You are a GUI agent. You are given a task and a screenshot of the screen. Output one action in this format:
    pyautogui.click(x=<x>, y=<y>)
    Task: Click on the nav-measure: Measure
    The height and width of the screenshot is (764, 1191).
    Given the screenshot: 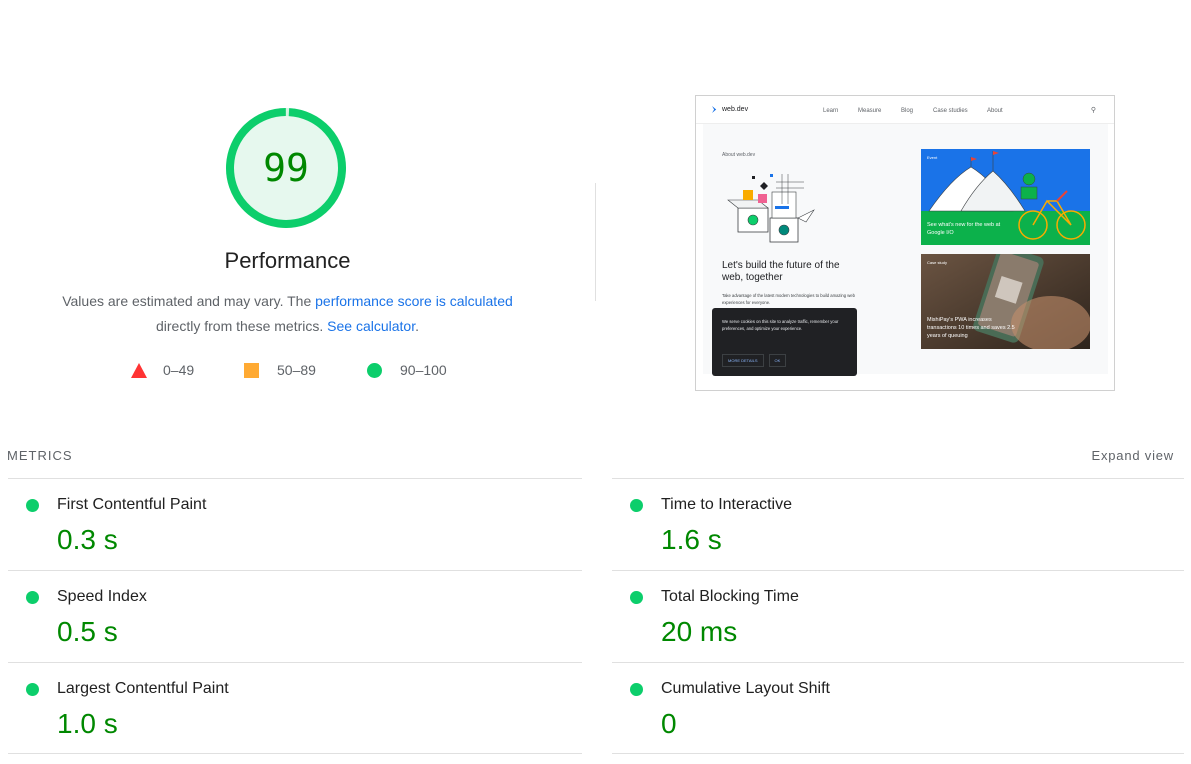 What is the action you would take?
    pyautogui.click(x=870, y=111)
    